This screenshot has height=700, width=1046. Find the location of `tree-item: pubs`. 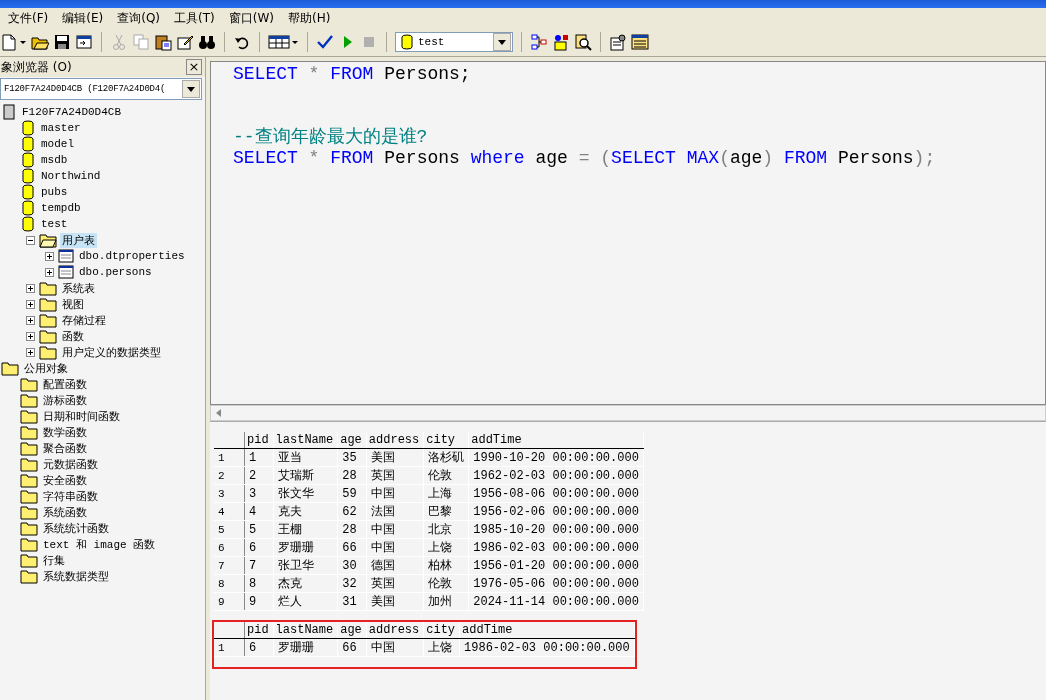

tree-item: pubs is located at coordinates (54, 192).